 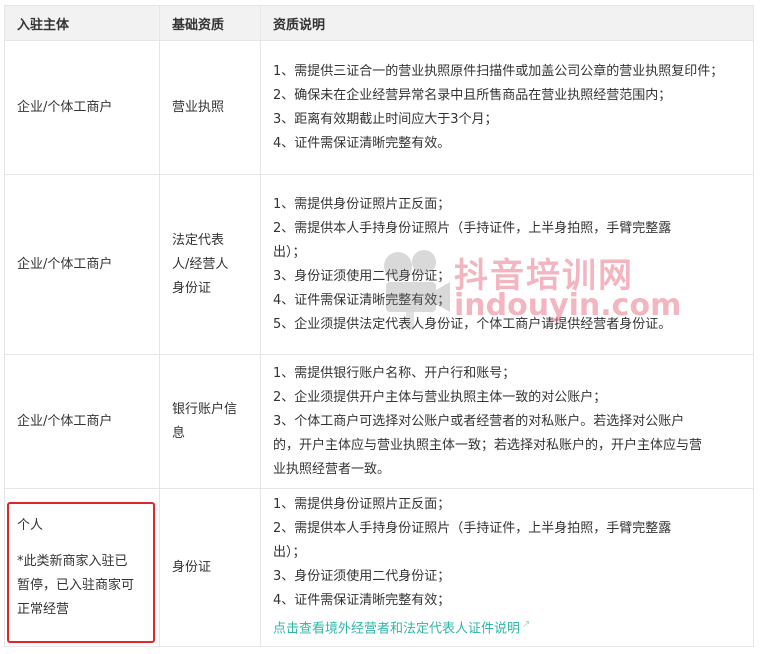 I want to click on table-header-row: 入驻主体 基础资质 资质说明, so click(x=379, y=23).